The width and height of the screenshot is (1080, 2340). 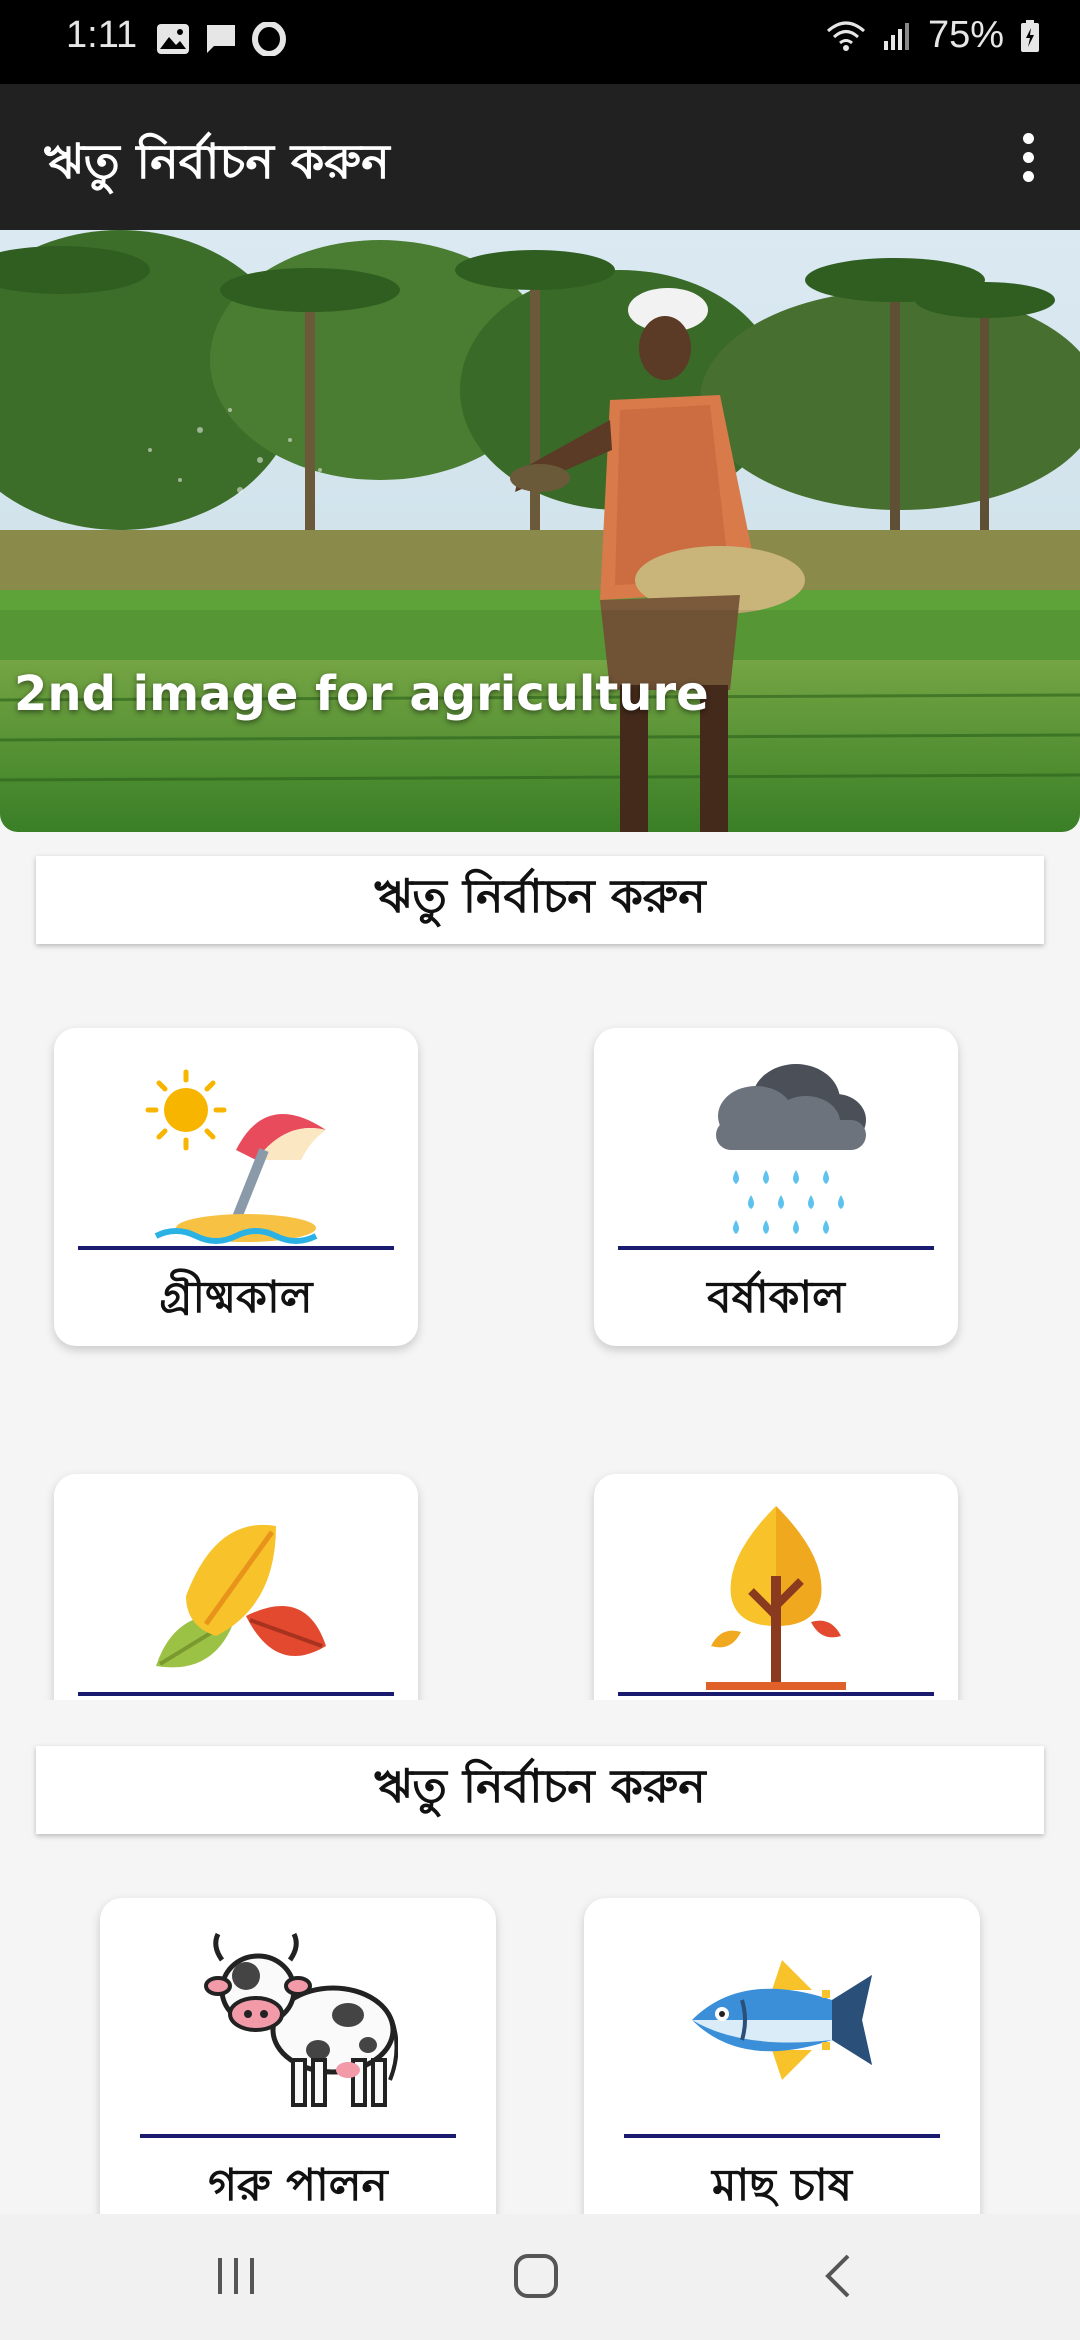 I want to click on cow-icon, so click(x=301, y=2019).